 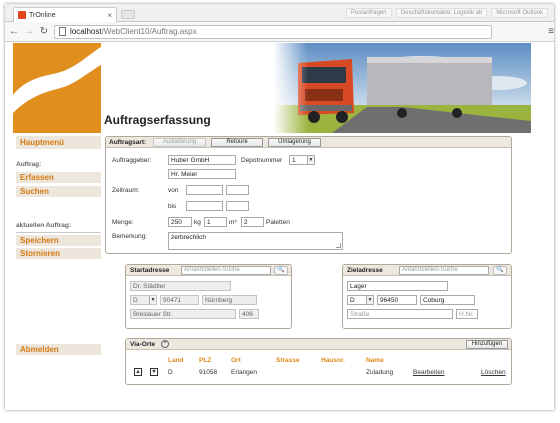 I want to click on url-text: localhost/WebClient10/Auftrag.aspx, so click(x=133, y=31).